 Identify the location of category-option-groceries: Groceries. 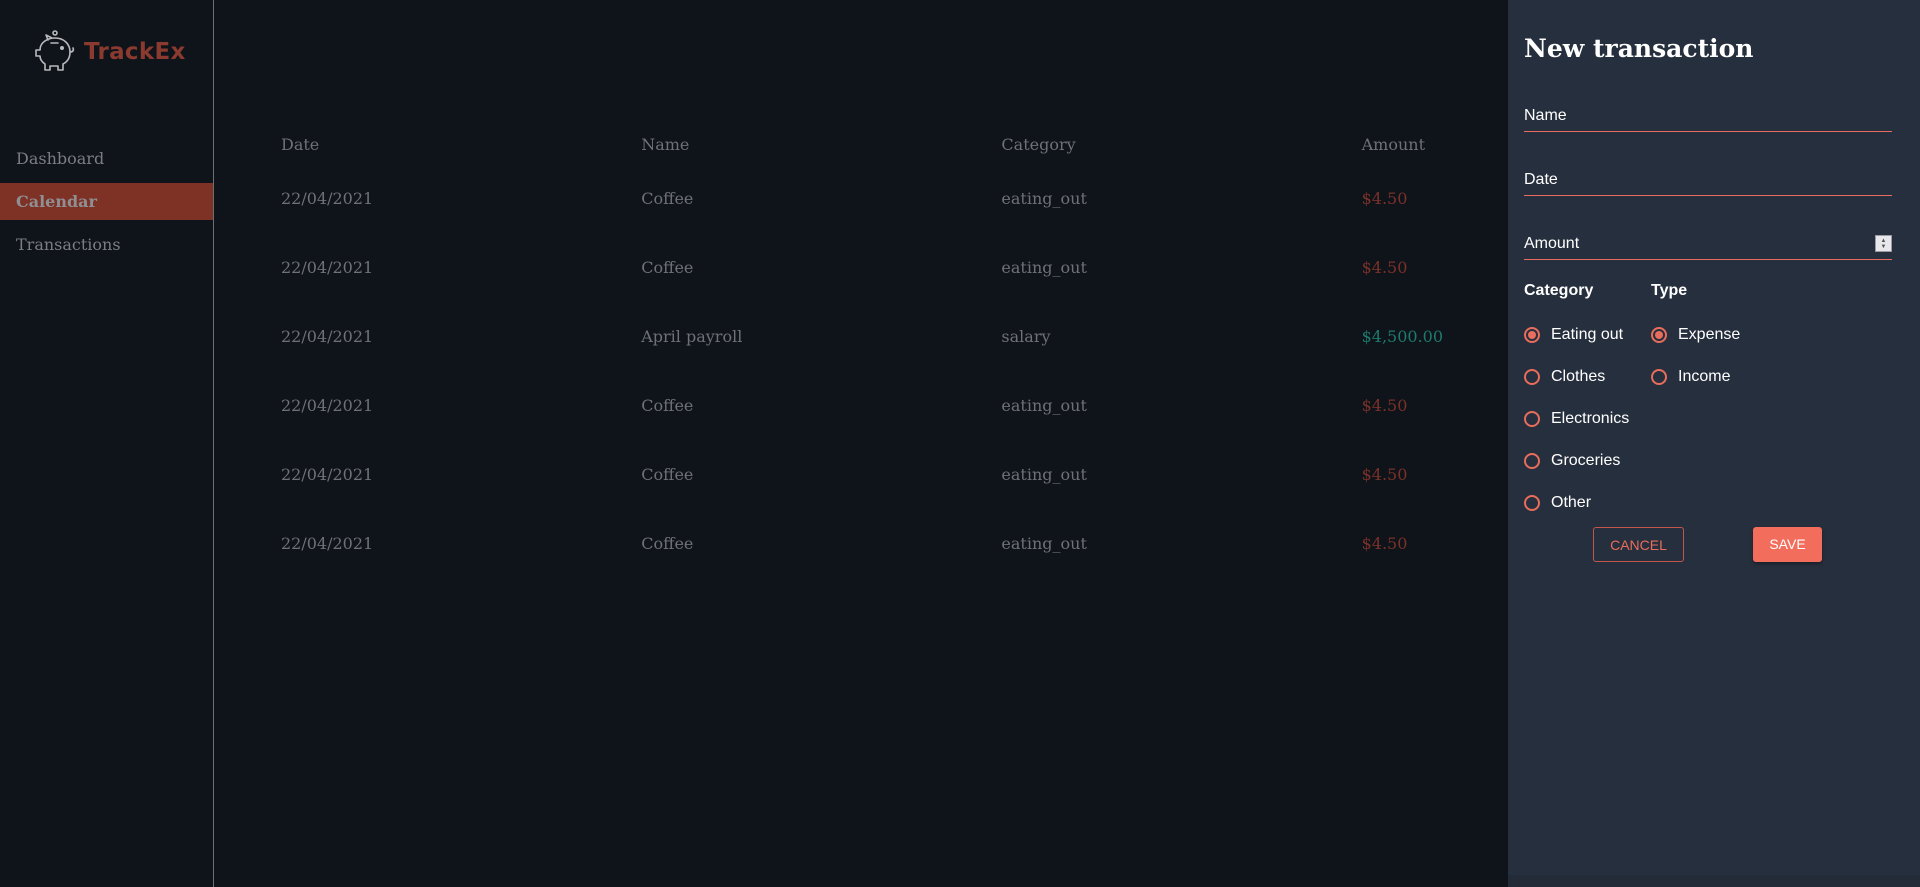
(1572, 461).